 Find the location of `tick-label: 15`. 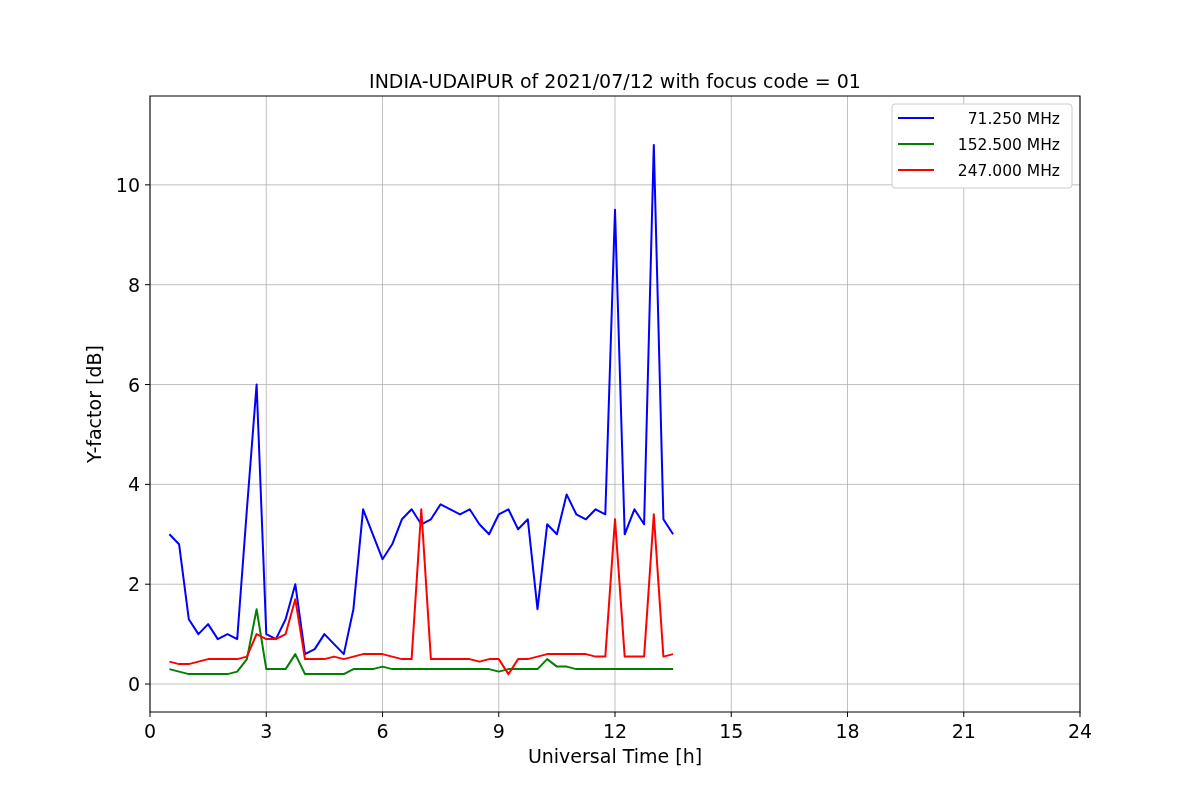

tick-label: 15 is located at coordinates (731, 731).